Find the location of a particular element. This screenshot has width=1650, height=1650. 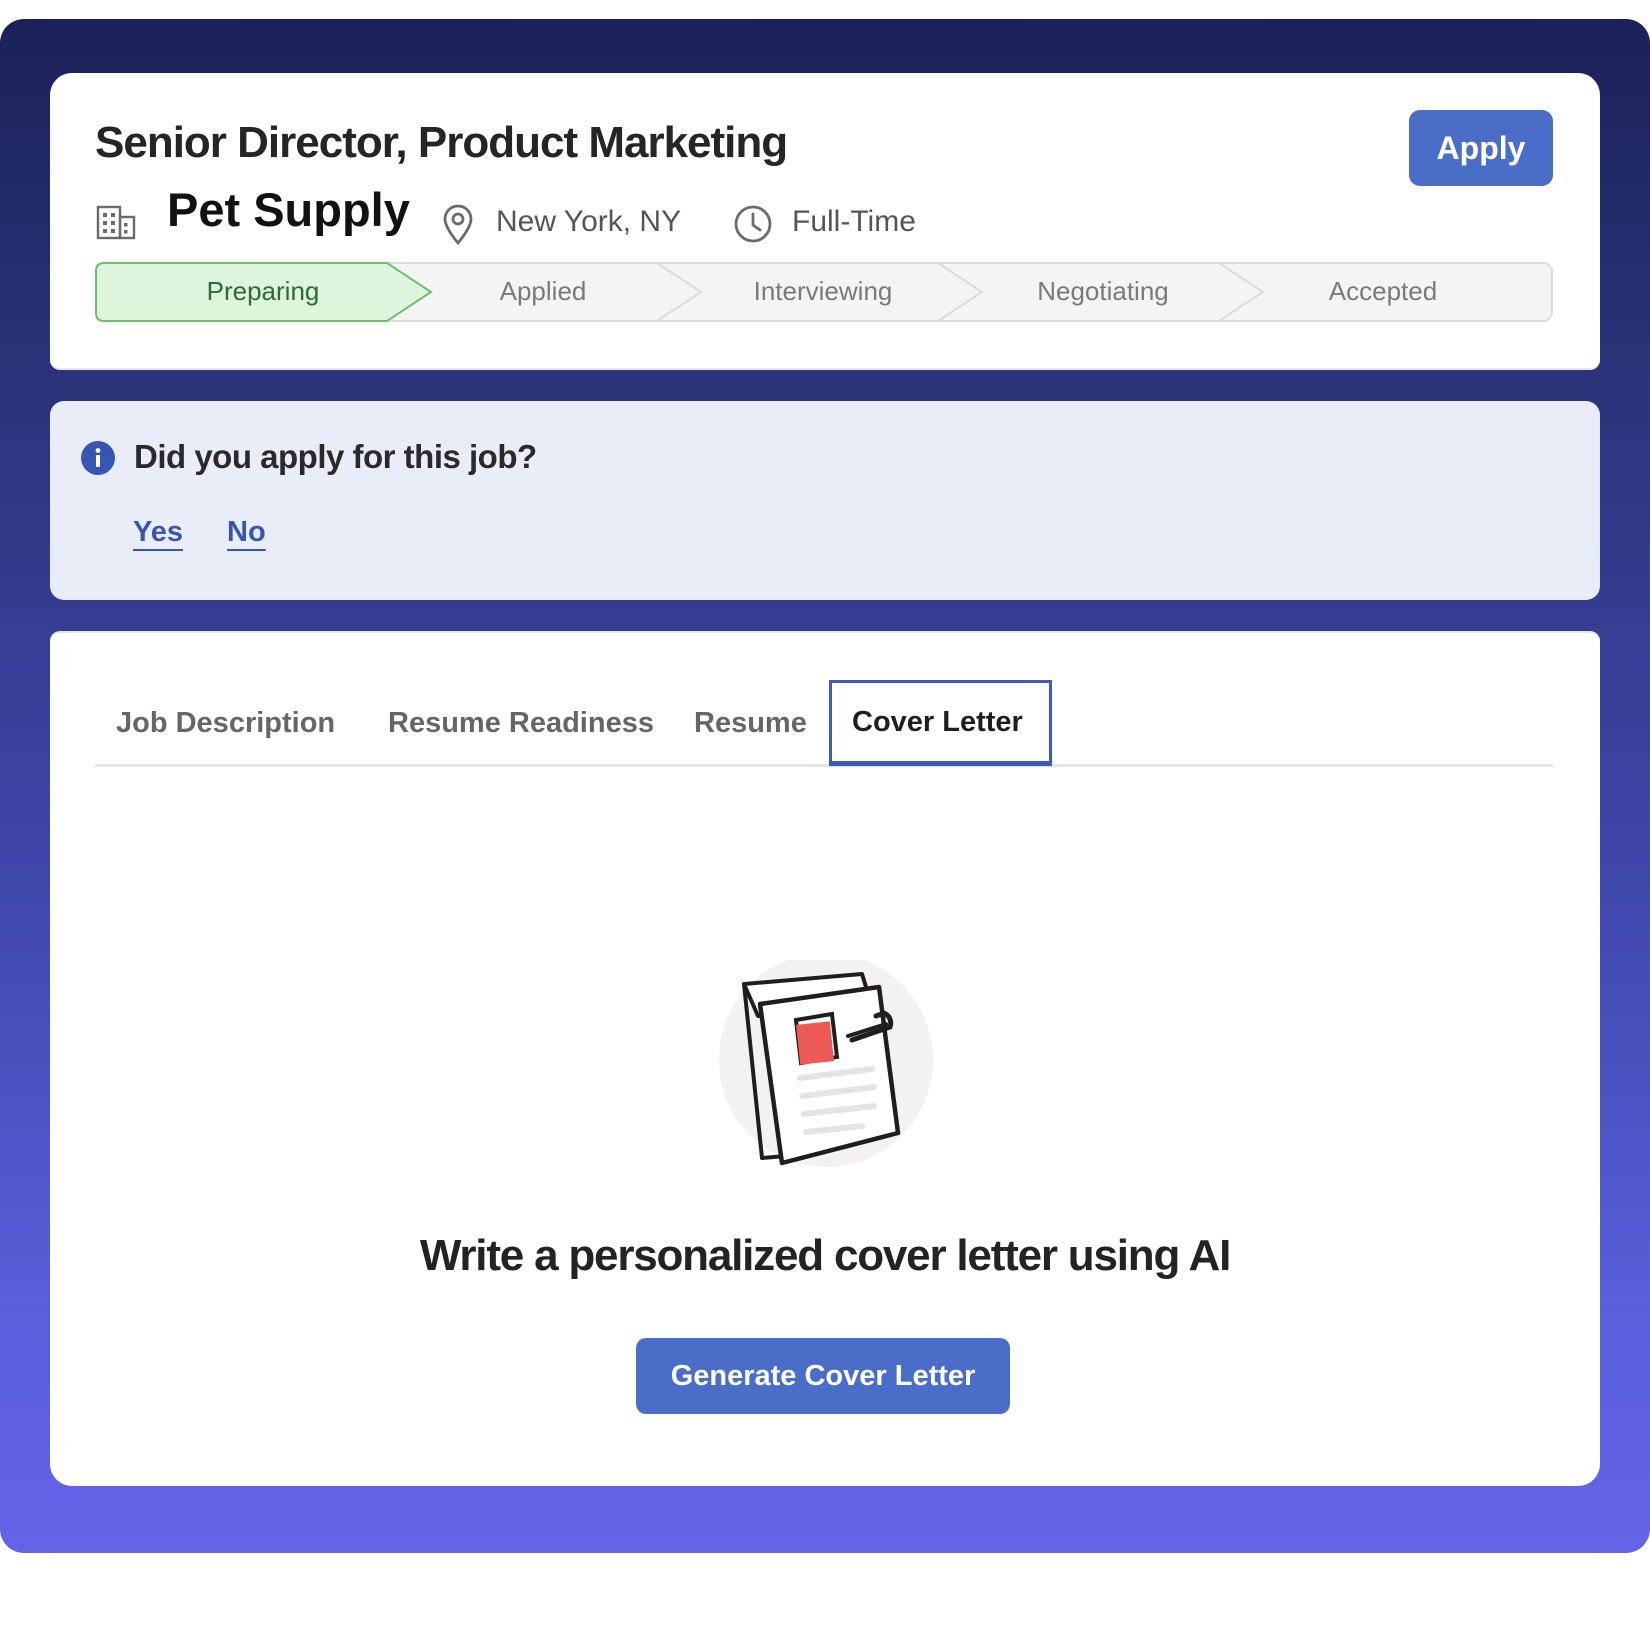

apply-confirmation-banner is located at coordinates (825, 500).